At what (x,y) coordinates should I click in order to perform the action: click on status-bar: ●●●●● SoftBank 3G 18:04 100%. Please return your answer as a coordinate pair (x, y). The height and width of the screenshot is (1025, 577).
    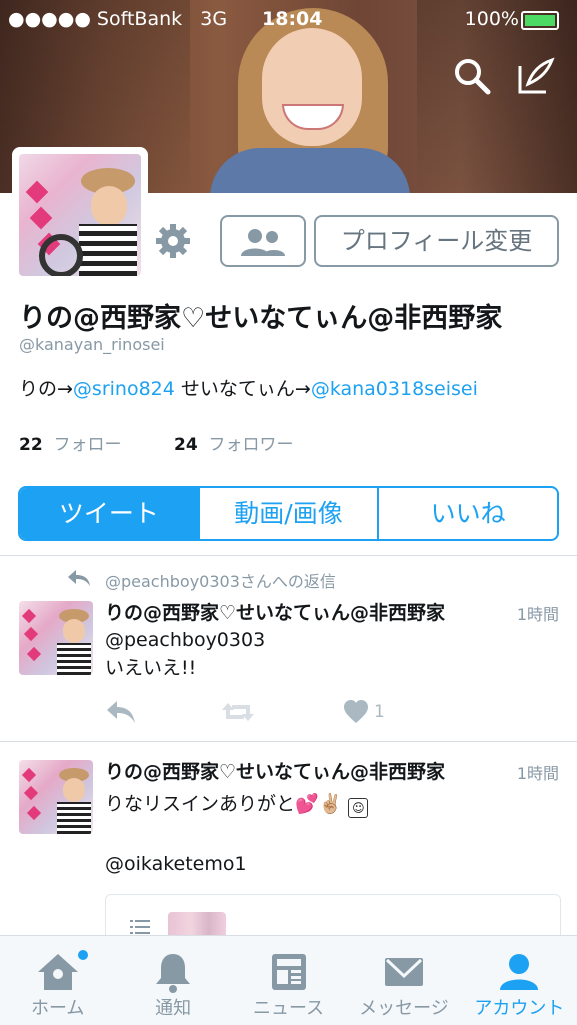
    Looking at the image, I should click on (288, 19).